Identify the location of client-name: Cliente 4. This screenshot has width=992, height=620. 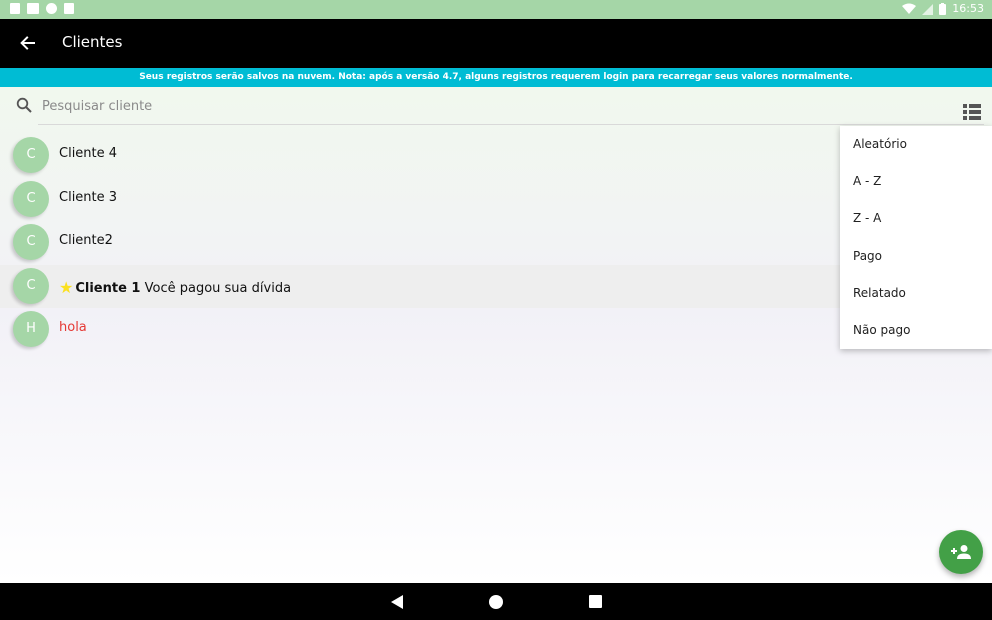
(88, 153).